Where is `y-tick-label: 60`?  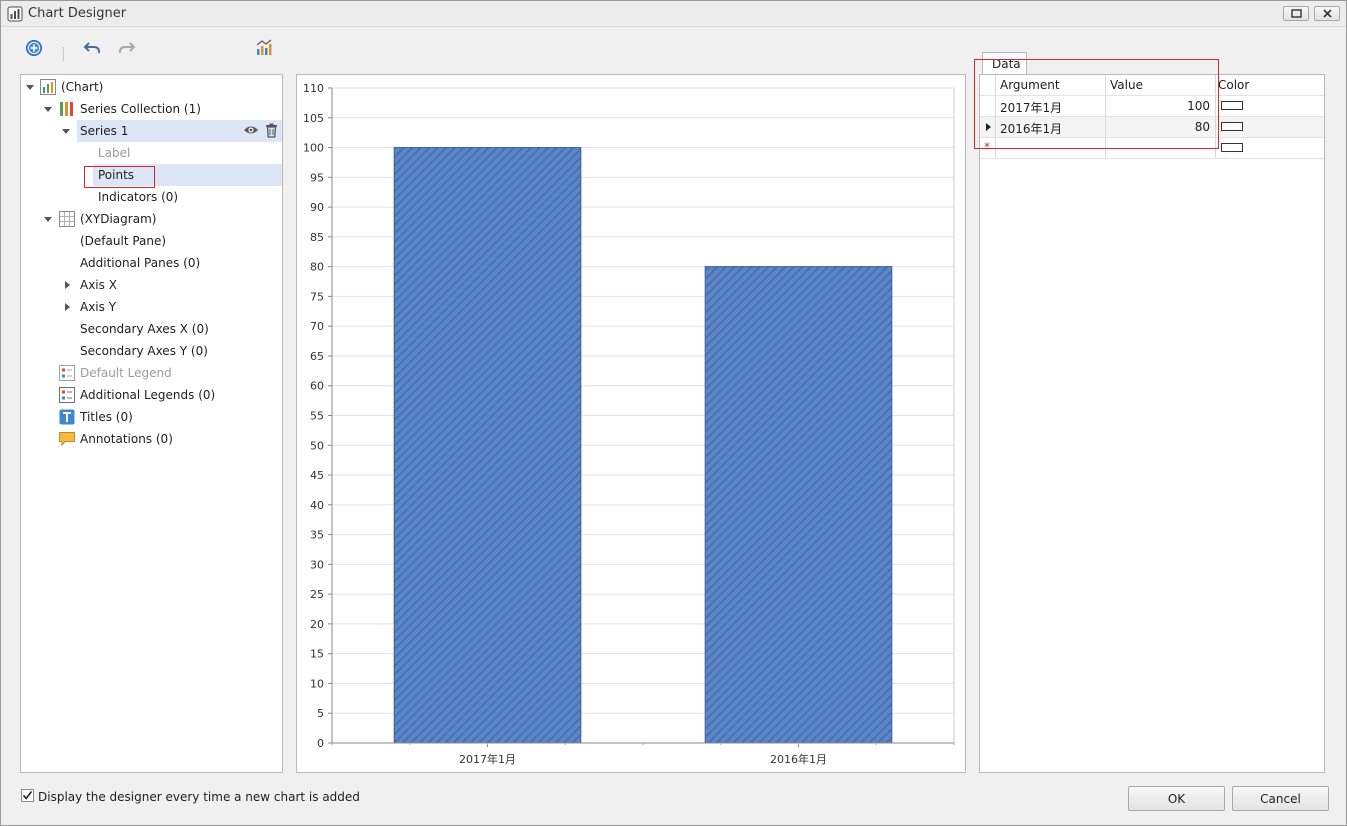
y-tick-label: 60 is located at coordinates (317, 386).